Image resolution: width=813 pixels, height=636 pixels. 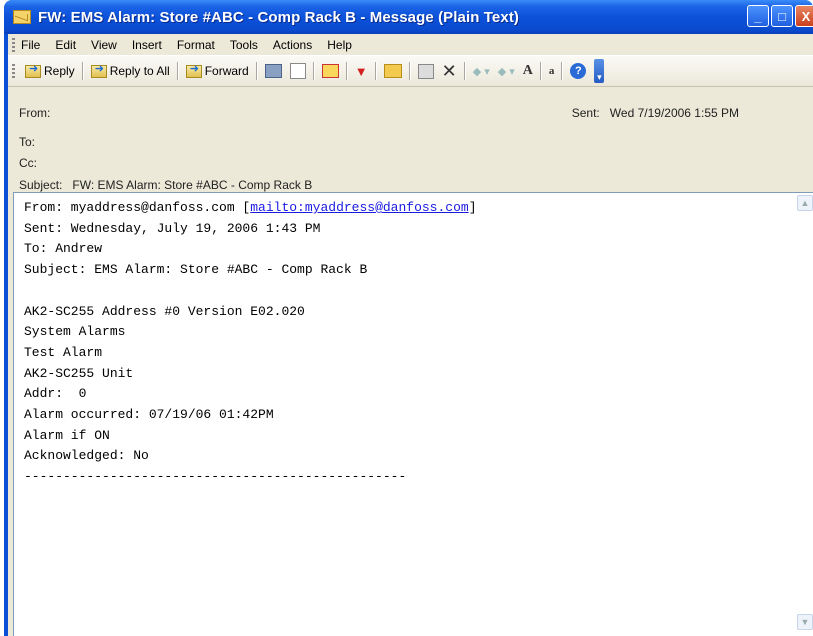 I want to click on cc-label: Cc:, so click(x=28, y=163).